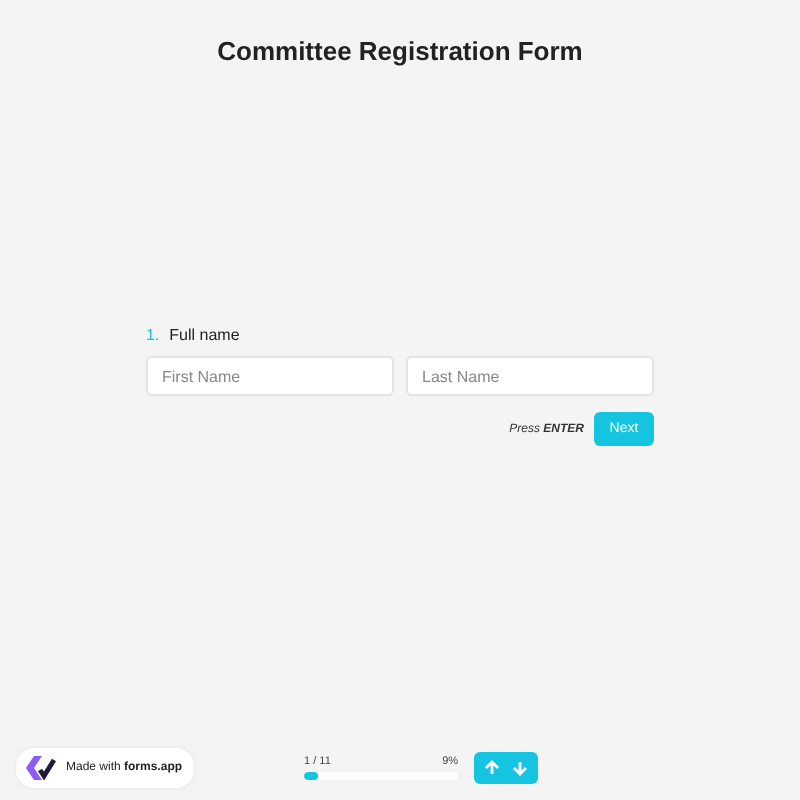 Image resolution: width=800 pixels, height=800 pixels. What do you see at coordinates (153, 335) in the screenshot?
I see `question-number: 1.` at bounding box center [153, 335].